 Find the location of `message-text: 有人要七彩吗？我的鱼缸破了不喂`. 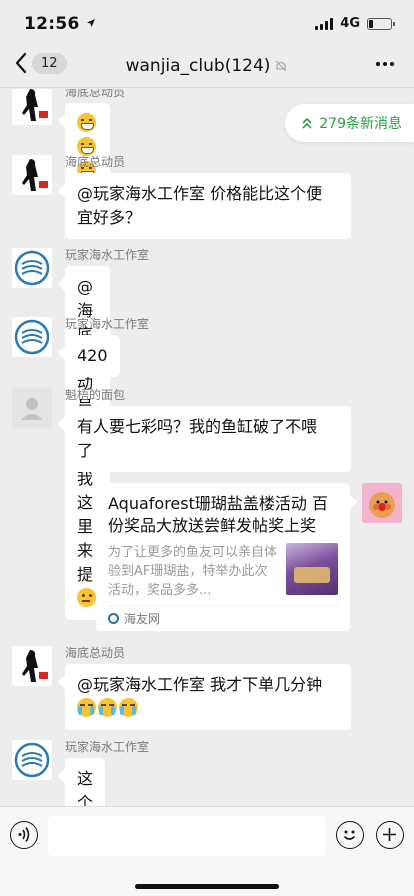

message-text: 有人要七彩吗？我的鱼缸破了不喂 is located at coordinates (197, 426).